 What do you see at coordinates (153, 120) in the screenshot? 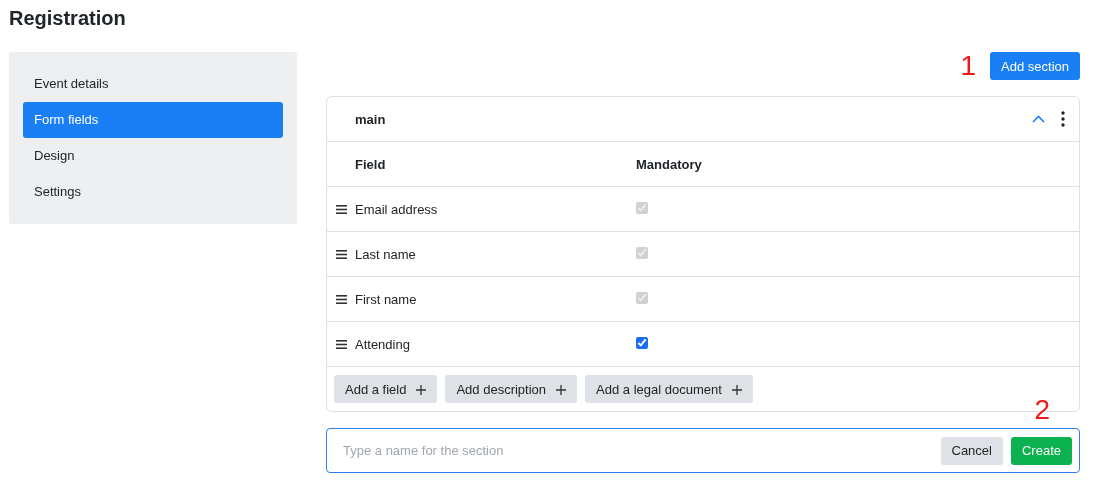
I see `sidebar-item: Form fields` at bounding box center [153, 120].